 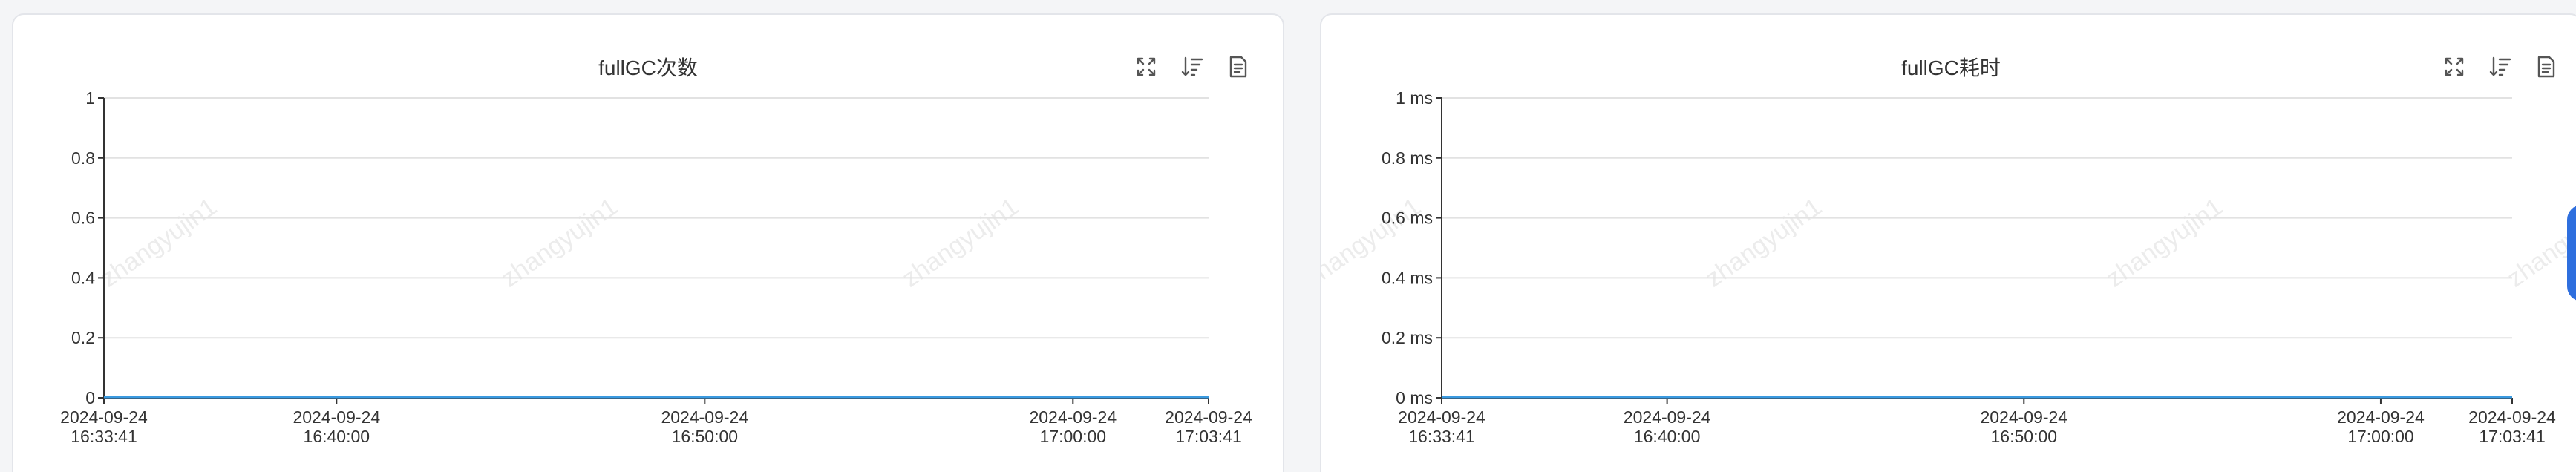 I want to click on y-tick-label: 1 ms, so click(x=1414, y=98).